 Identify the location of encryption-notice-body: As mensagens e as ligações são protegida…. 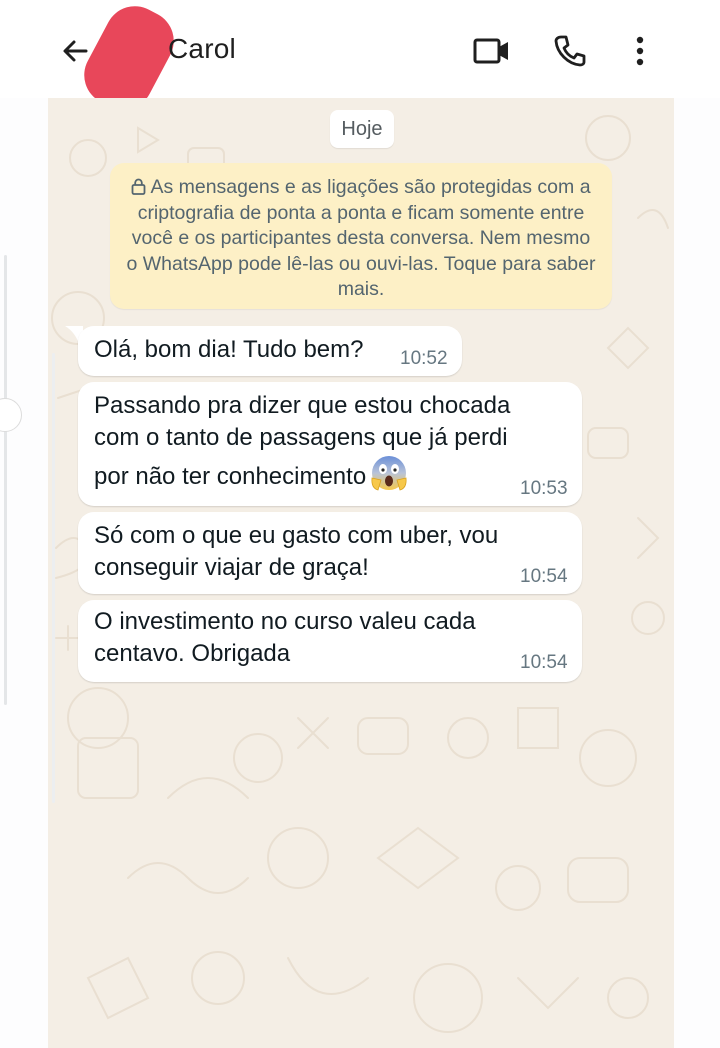
(361, 239).